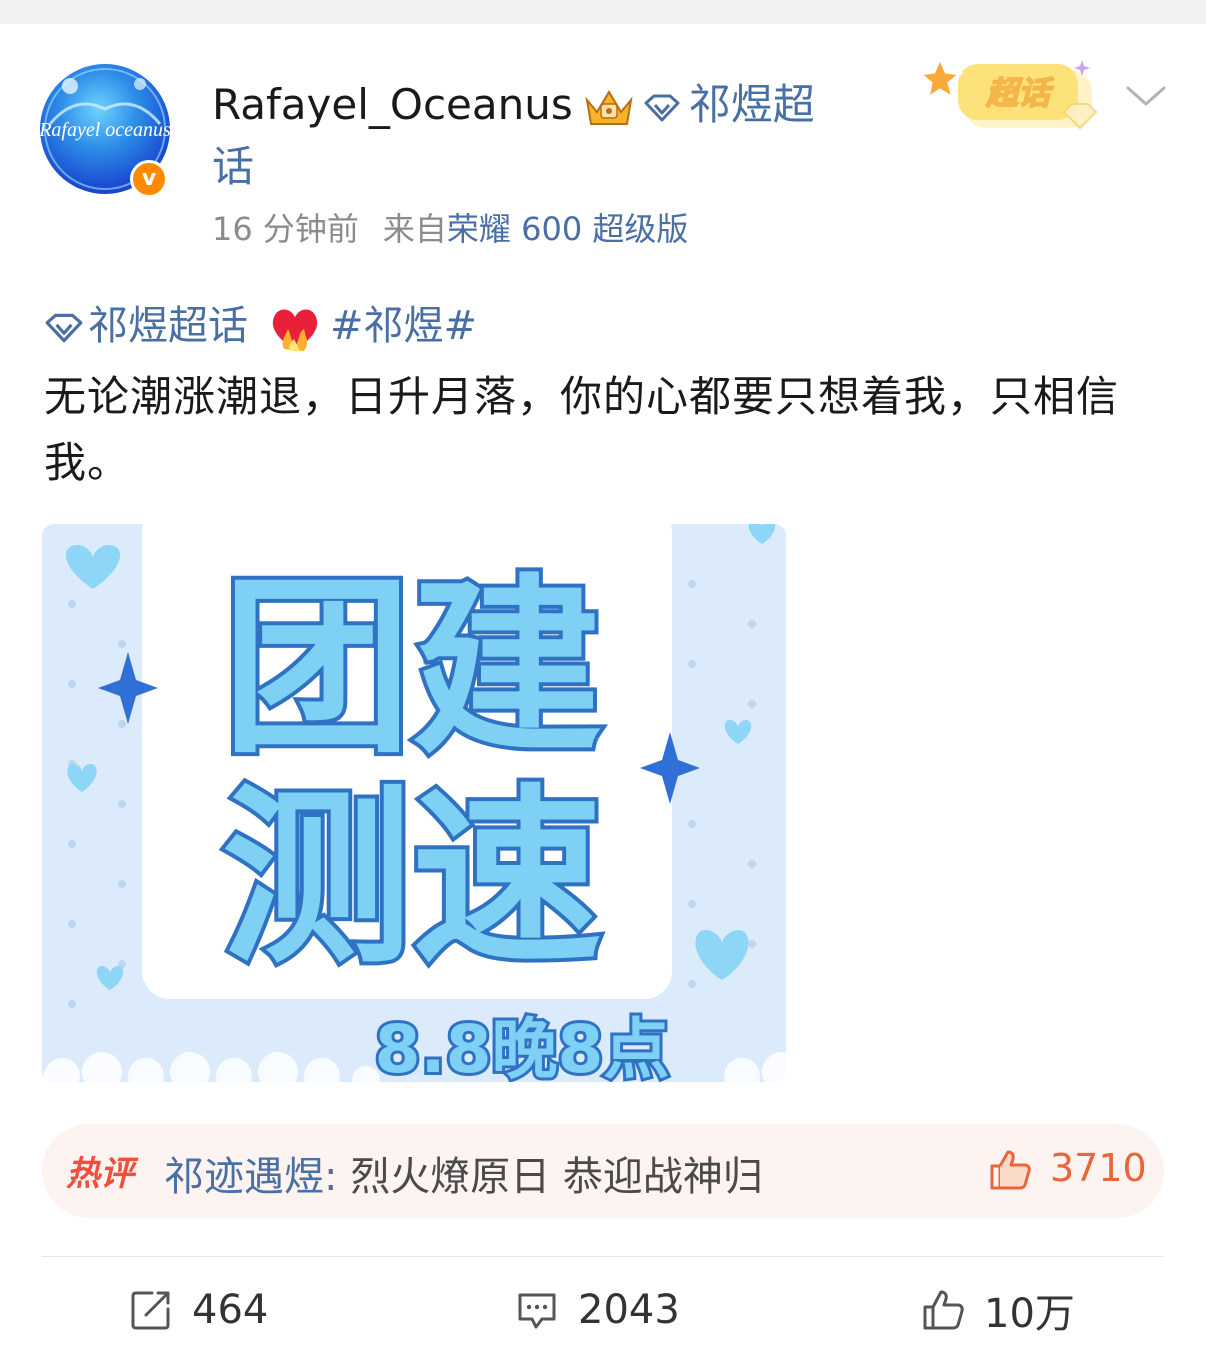 The image size is (1206, 1352). Describe the element at coordinates (412, 668) in the screenshot. I see `image-title-line1: 团建` at that location.